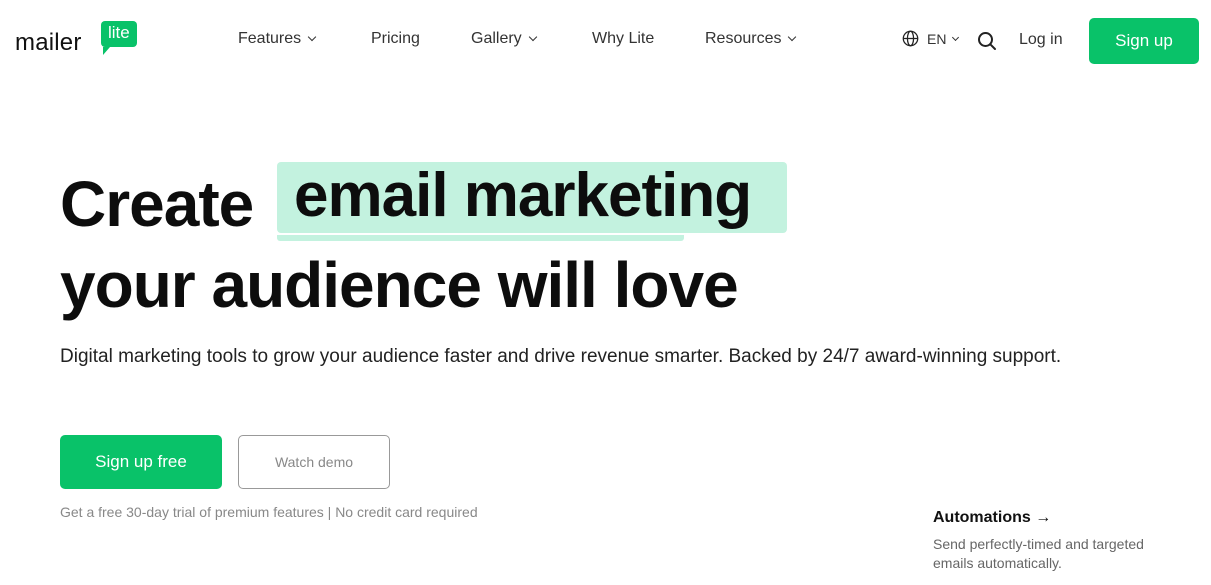  Describe the element at coordinates (987, 41) in the screenshot. I see `search-icon` at that location.